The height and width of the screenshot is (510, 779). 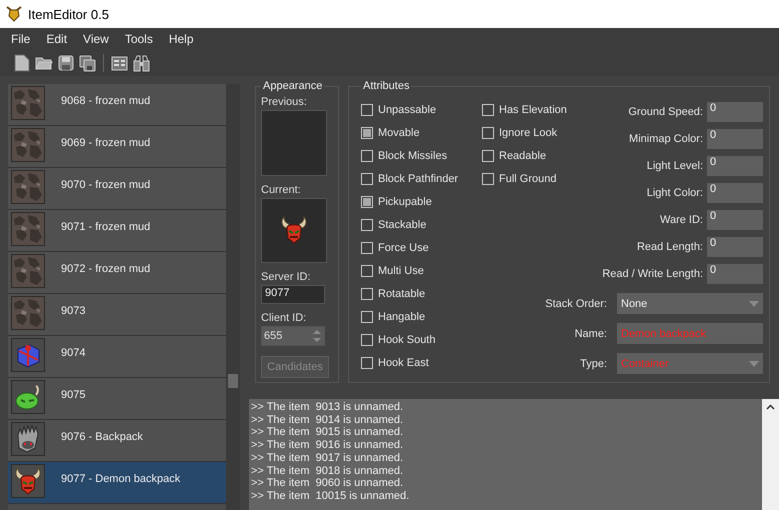 What do you see at coordinates (402, 294) in the screenshot?
I see `checkbox-label: Rotatable` at bounding box center [402, 294].